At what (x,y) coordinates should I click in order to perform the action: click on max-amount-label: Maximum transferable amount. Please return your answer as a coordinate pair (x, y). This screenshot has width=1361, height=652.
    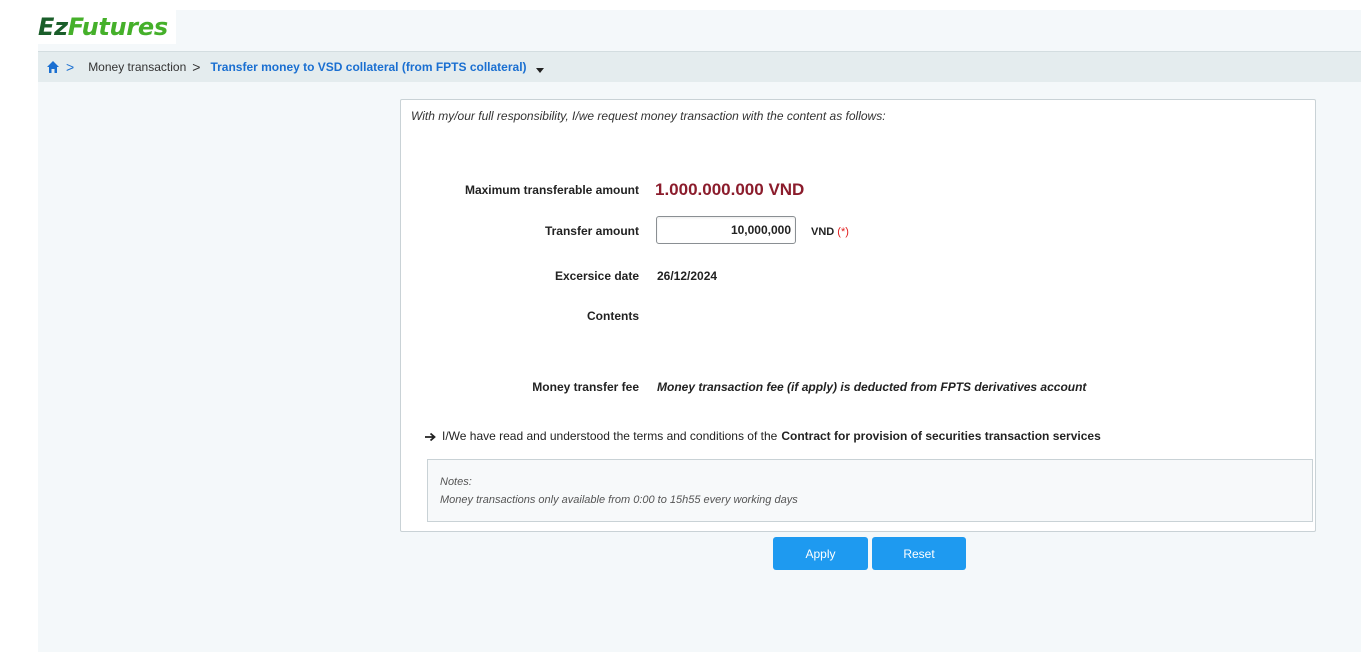
    Looking at the image, I should click on (551, 190).